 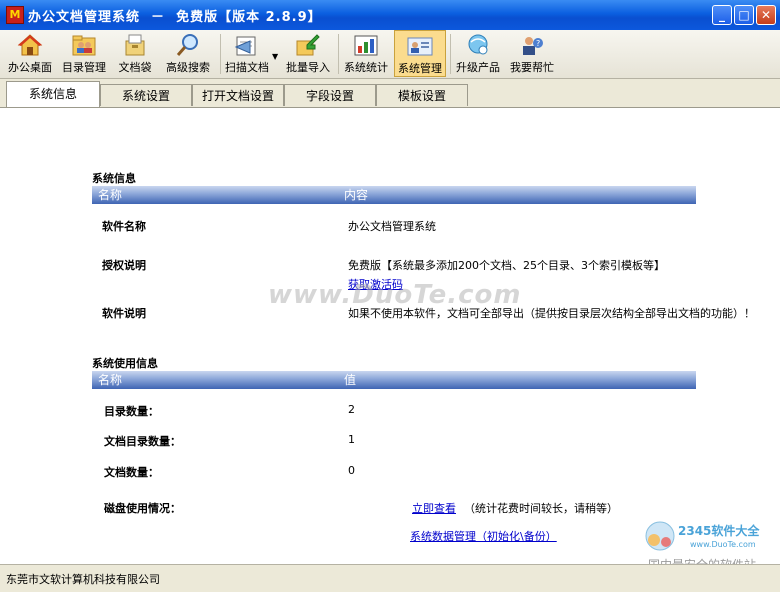 What do you see at coordinates (84, 67) in the screenshot?
I see `toolbar-catalog-label: 目录管理` at bounding box center [84, 67].